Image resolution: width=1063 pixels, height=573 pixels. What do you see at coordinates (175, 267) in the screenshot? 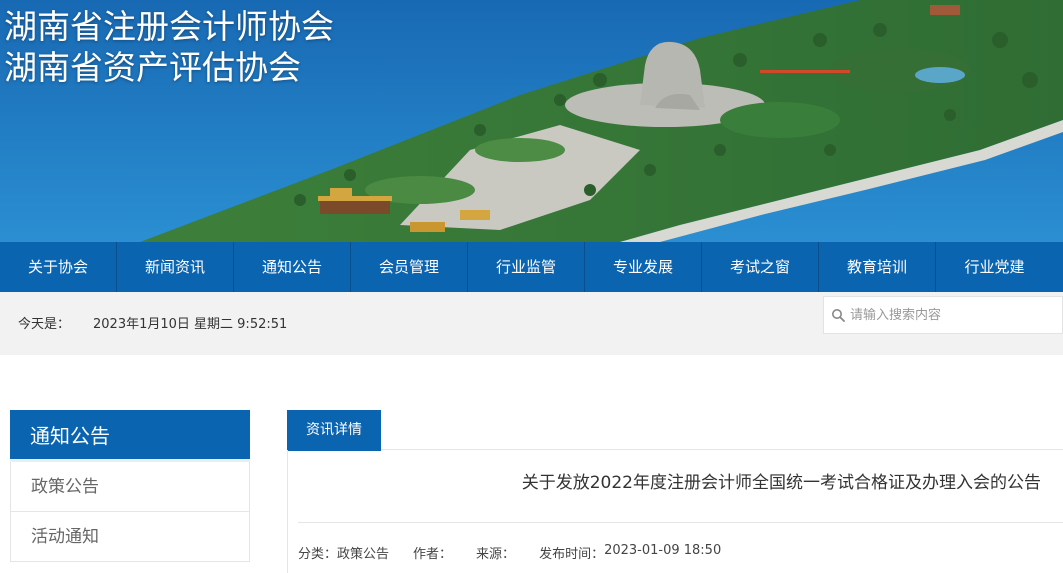
I see `nav-item-news: 新闻资讯` at bounding box center [175, 267].